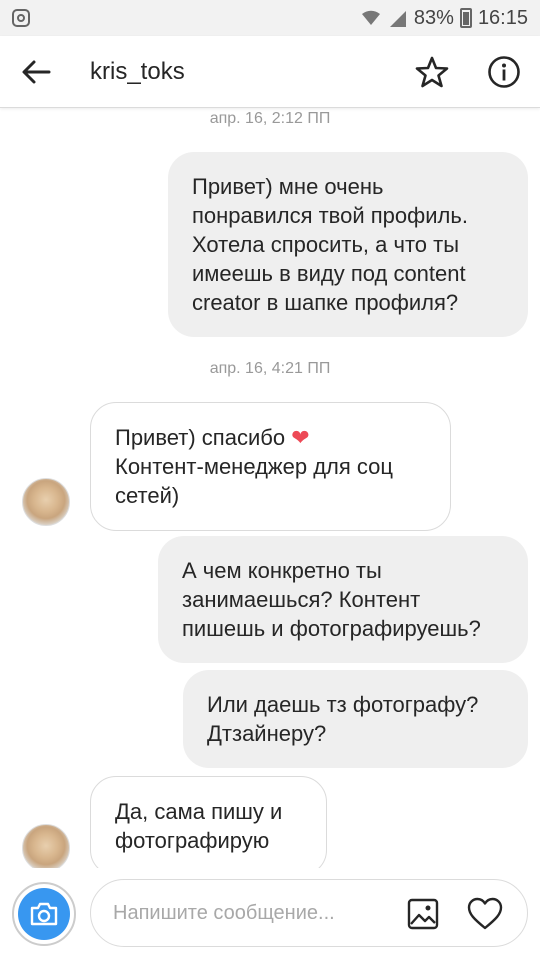 The image size is (540, 960). What do you see at coordinates (300, 437) in the screenshot?
I see `heart-emoji: ❤` at bounding box center [300, 437].